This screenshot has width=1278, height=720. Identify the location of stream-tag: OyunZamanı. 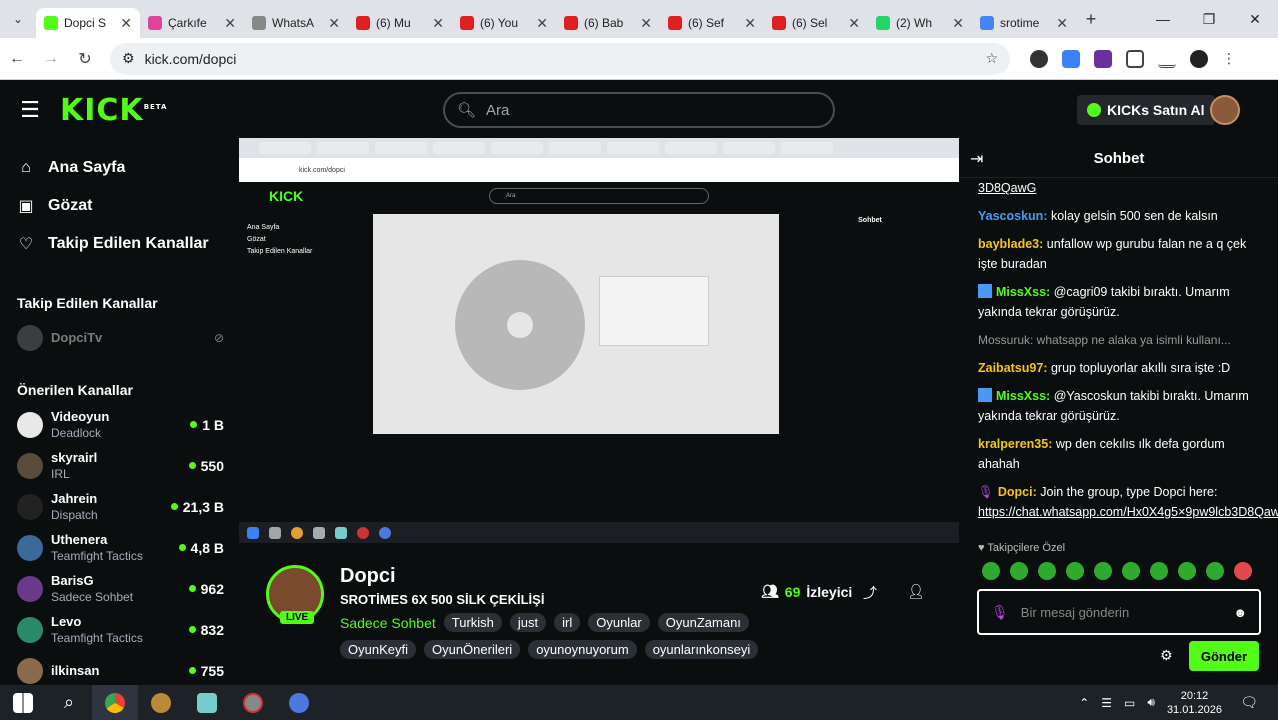
(703, 622).